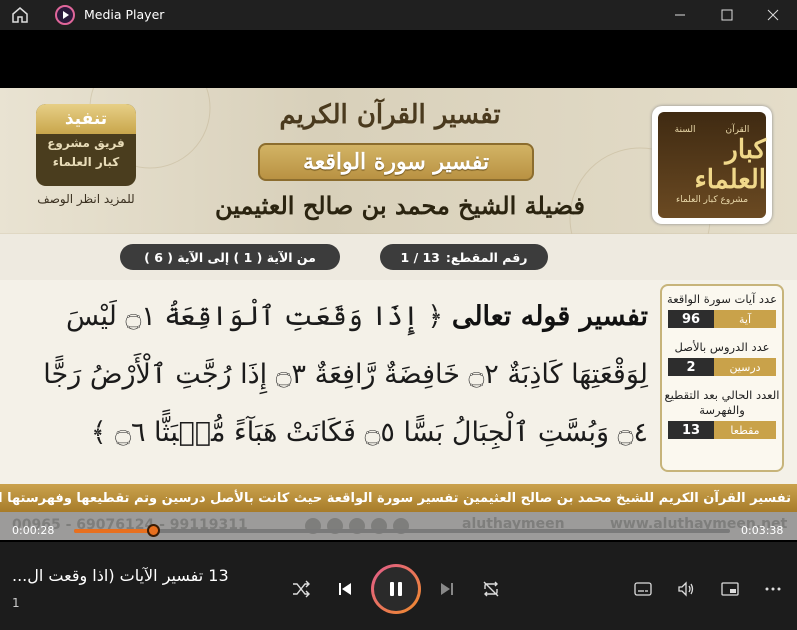 Image resolution: width=797 pixels, height=630 pixels. I want to click on now-playing-subtitle: 1, so click(16, 603).